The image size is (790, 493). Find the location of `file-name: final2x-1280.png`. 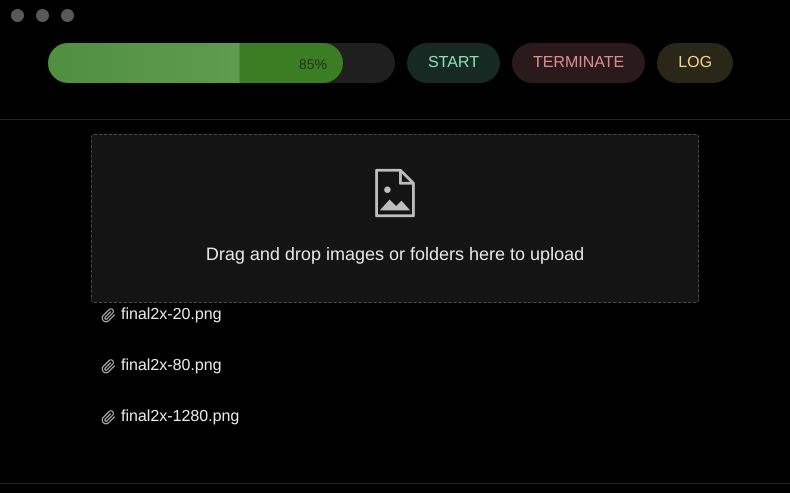

file-name: final2x-1280.png is located at coordinates (180, 417).